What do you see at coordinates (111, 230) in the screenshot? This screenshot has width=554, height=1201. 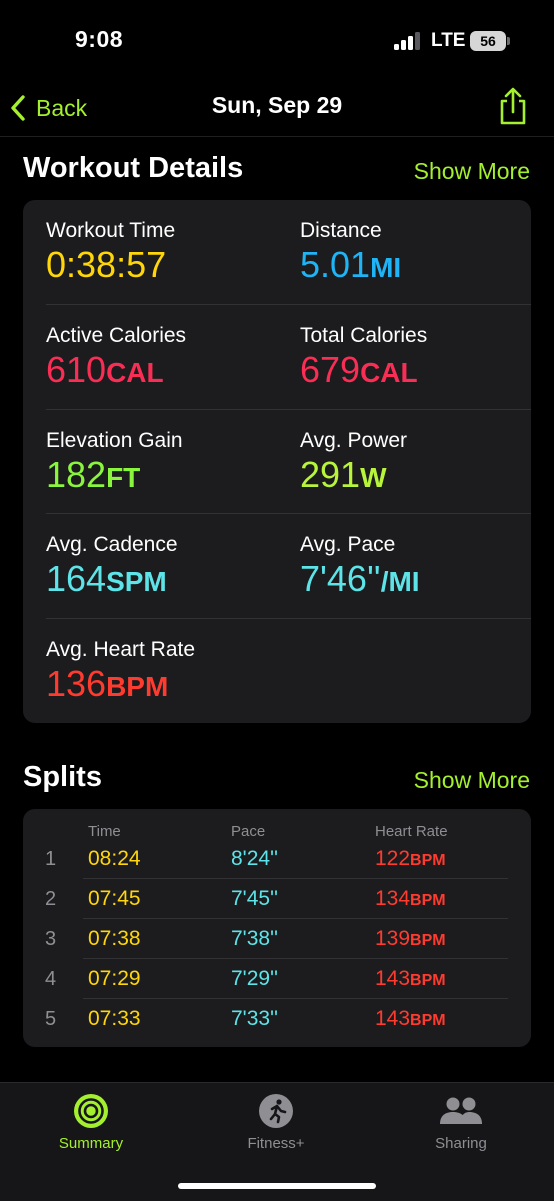 I see `metric-label: Workout Time` at bounding box center [111, 230].